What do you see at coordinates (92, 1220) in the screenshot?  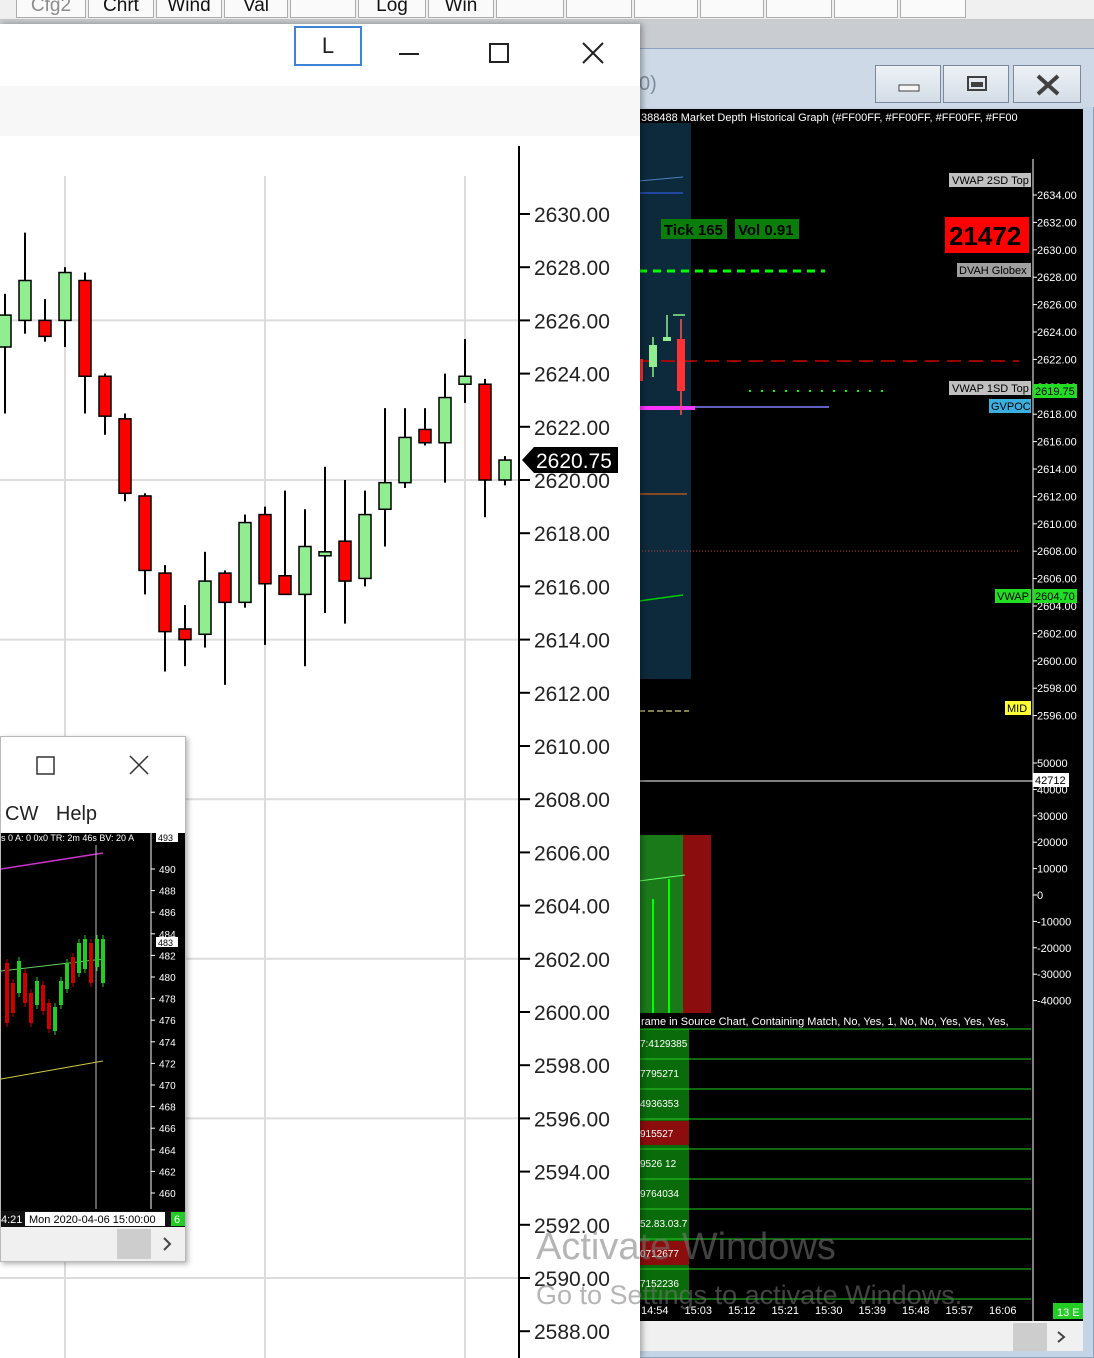 I see `status-date: Mon 2020-04-06 15:00:00` at bounding box center [92, 1220].